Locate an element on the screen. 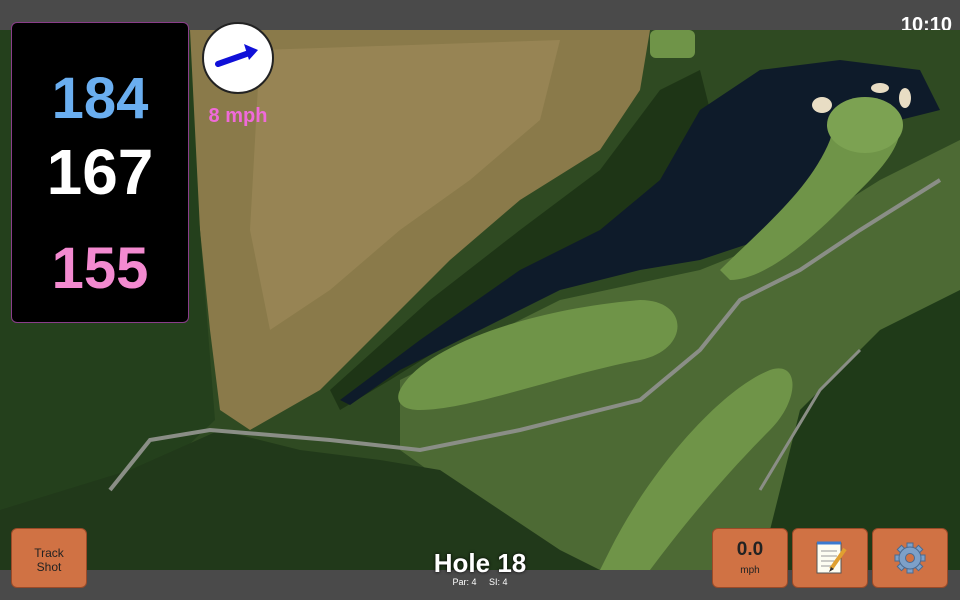 Image resolution: width=960 pixels, height=600 pixels. settings-button is located at coordinates (910, 558).